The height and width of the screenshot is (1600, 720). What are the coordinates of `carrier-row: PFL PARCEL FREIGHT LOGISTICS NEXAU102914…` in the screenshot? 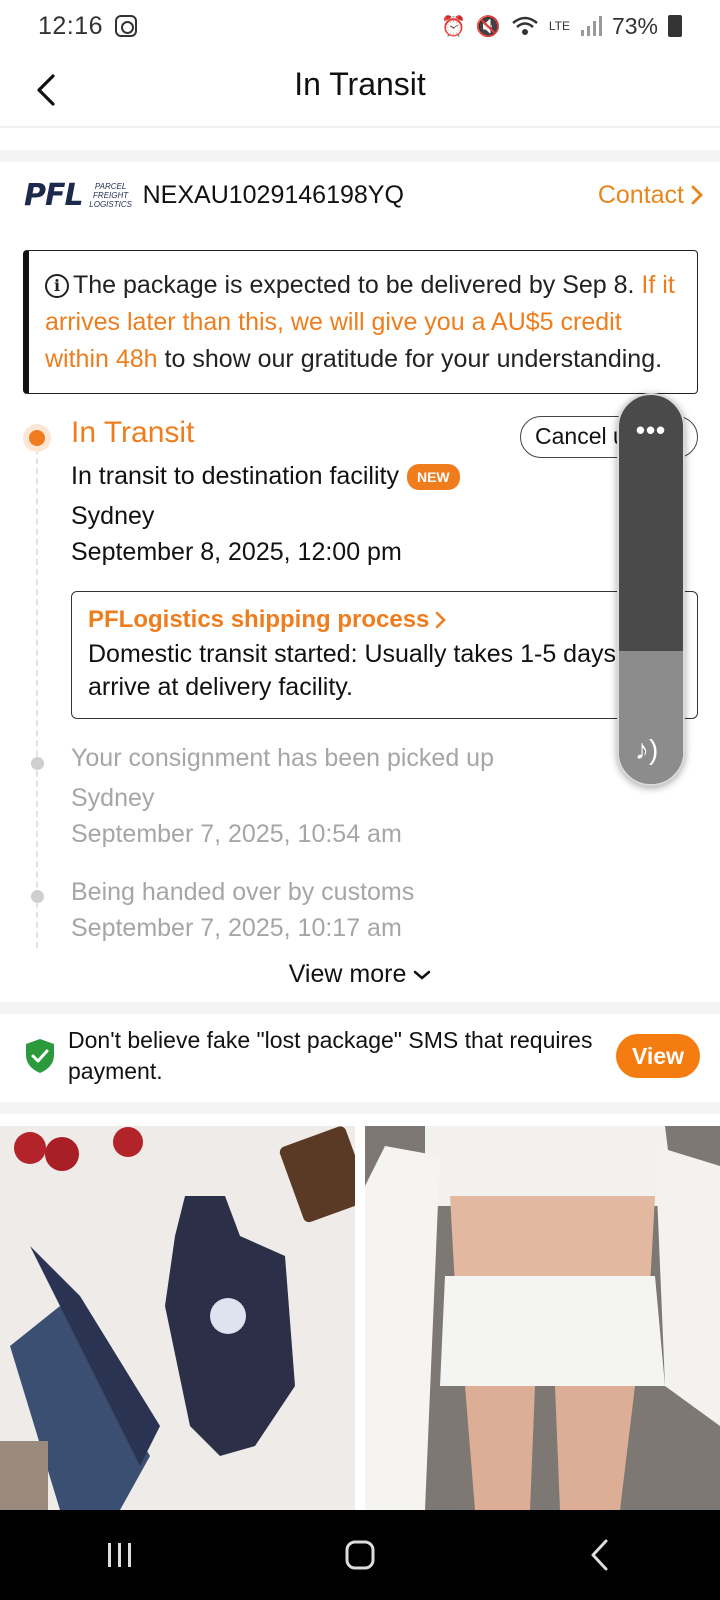 It's located at (364, 195).